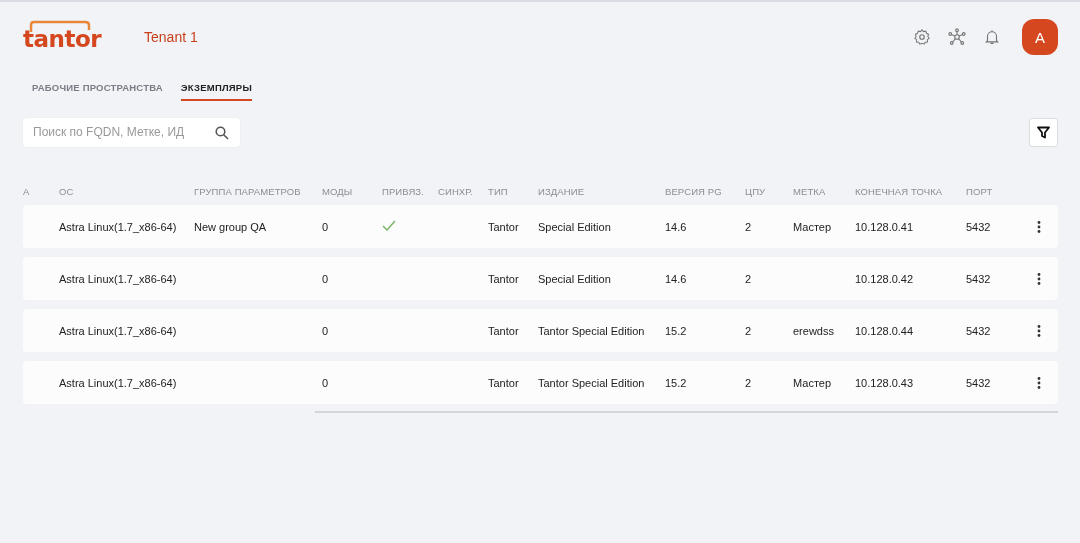 This screenshot has width=1080, height=543. Describe the element at coordinates (456, 191) in the screenshot. I see `column-header: СИНХР.` at that location.